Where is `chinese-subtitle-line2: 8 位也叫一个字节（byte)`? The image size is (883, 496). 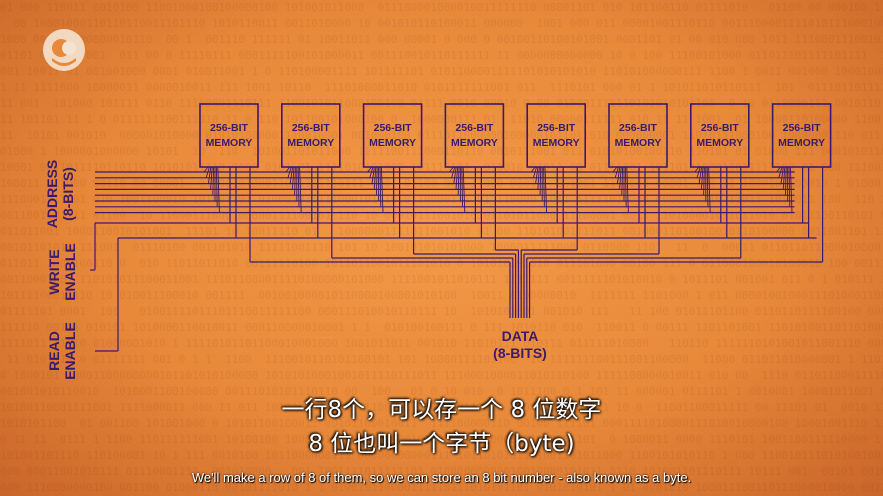
chinese-subtitle-line2: 8 位也叫一个字节（byte) is located at coordinates (441, 444).